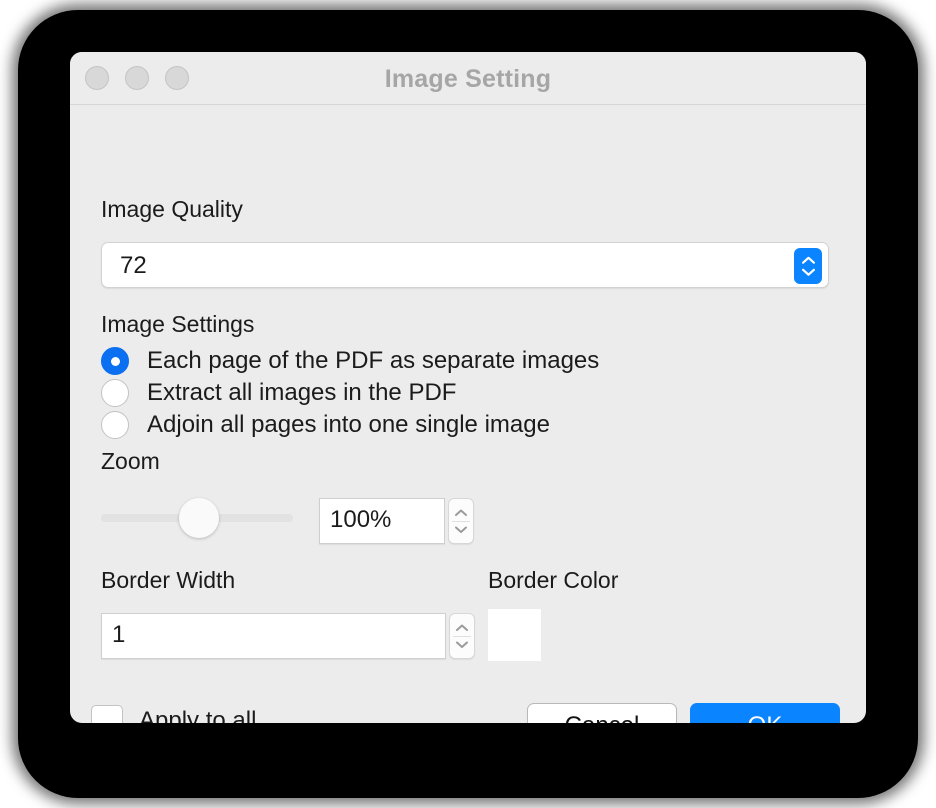  What do you see at coordinates (808, 266) in the screenshot?
I see `image-quality-stepper` at bounding box center [808, 266].